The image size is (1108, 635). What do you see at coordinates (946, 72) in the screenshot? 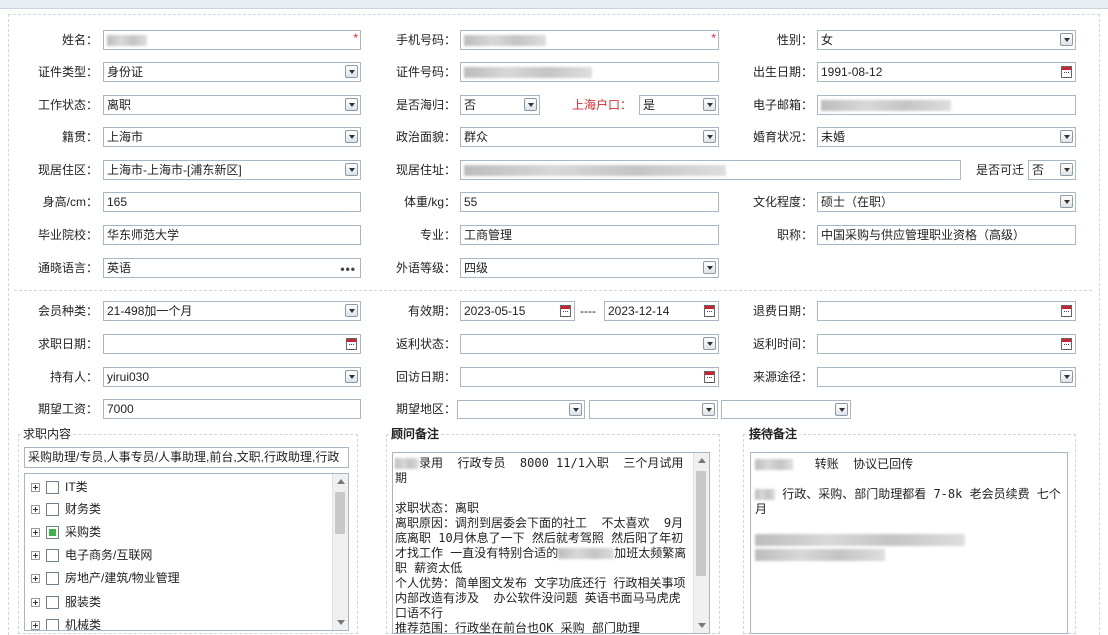
I see `birth-date-field: 1991-08-12` at bounding box center [946, 72].